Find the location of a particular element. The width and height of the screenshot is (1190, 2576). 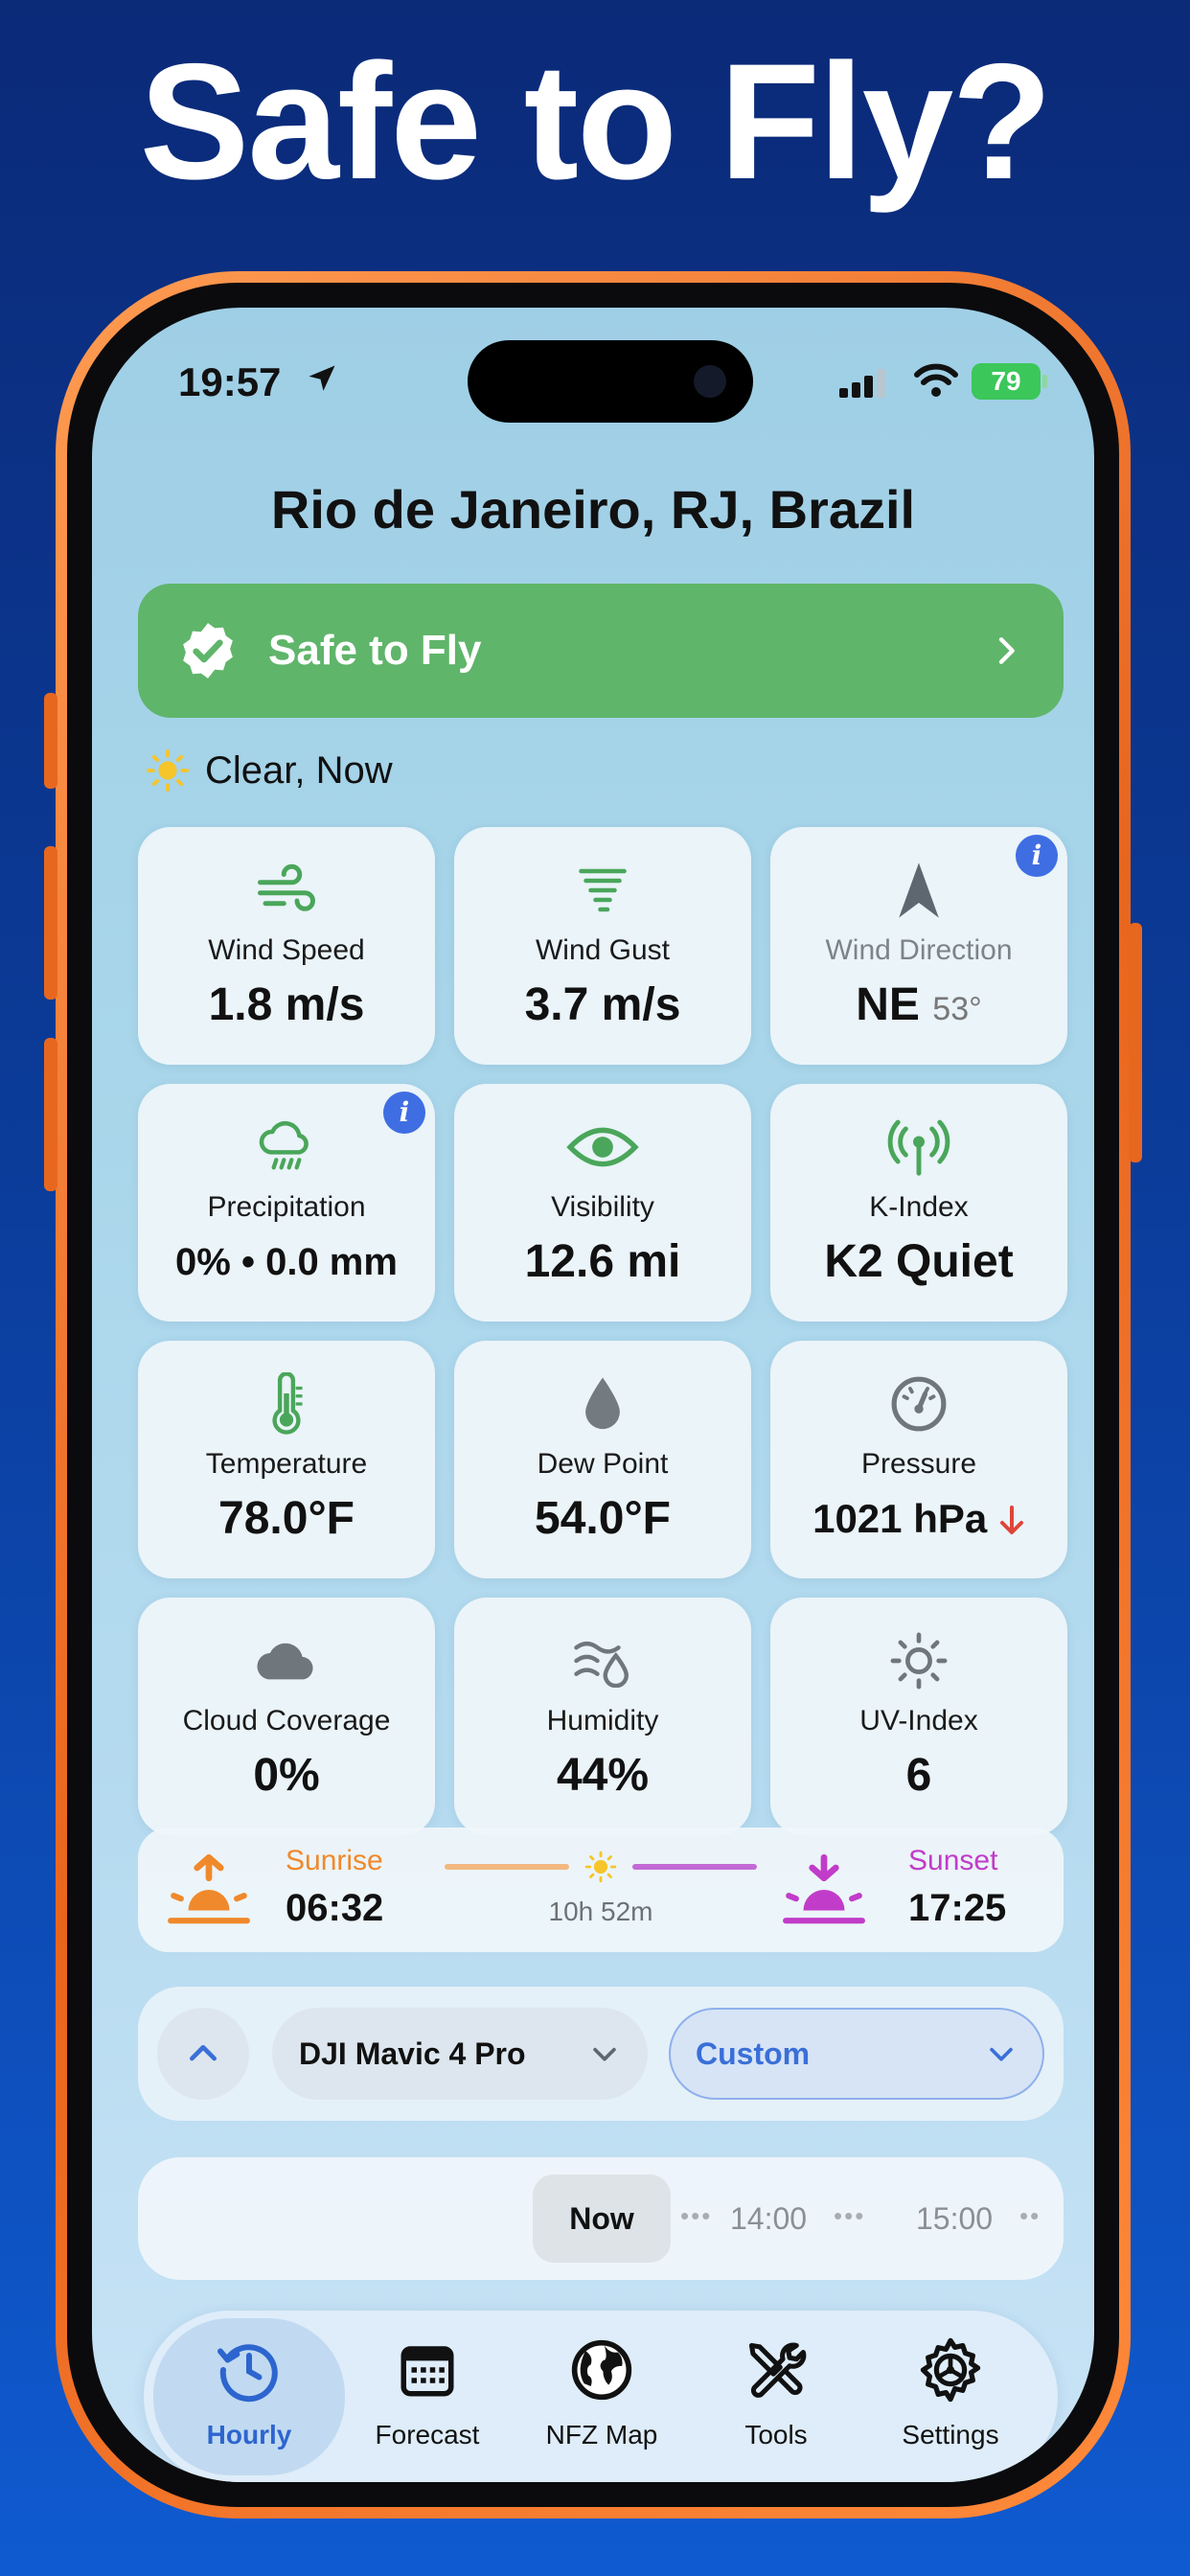

gauge-icon is located at coordinates (919, 1404).